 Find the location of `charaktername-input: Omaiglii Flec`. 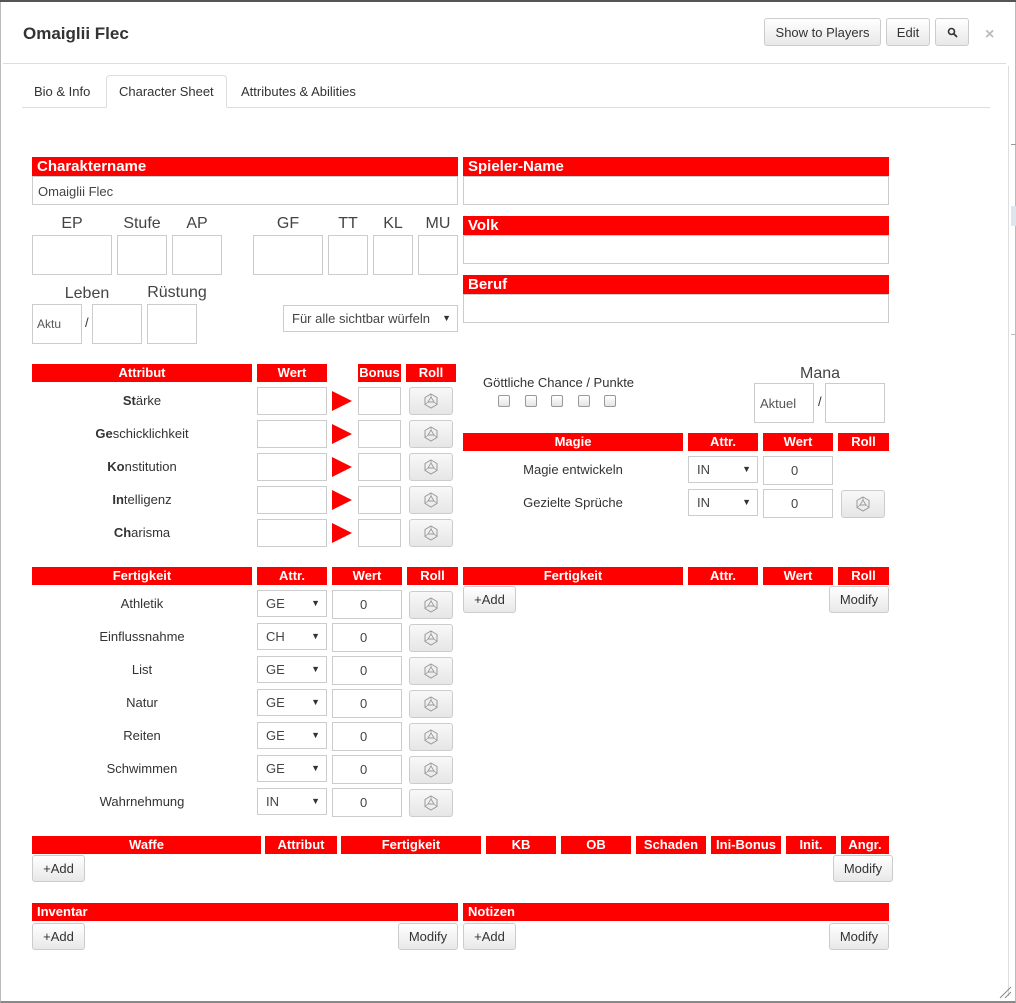

charaktername-input: Omaiglii Flec is located at coordinates (245, 190).